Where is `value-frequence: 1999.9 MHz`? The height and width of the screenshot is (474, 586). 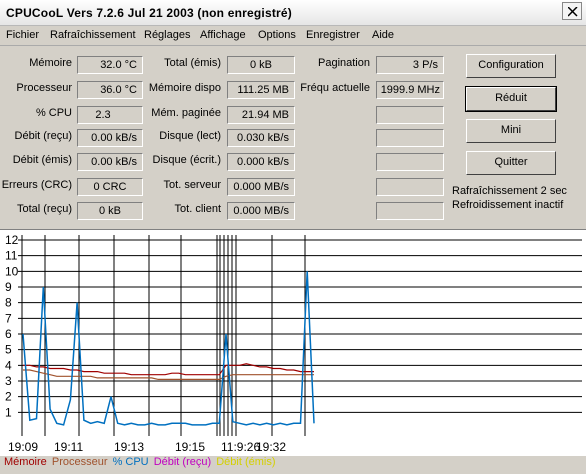
value-frequence: 1999.9 MHz is located at coordinates (410, 90).